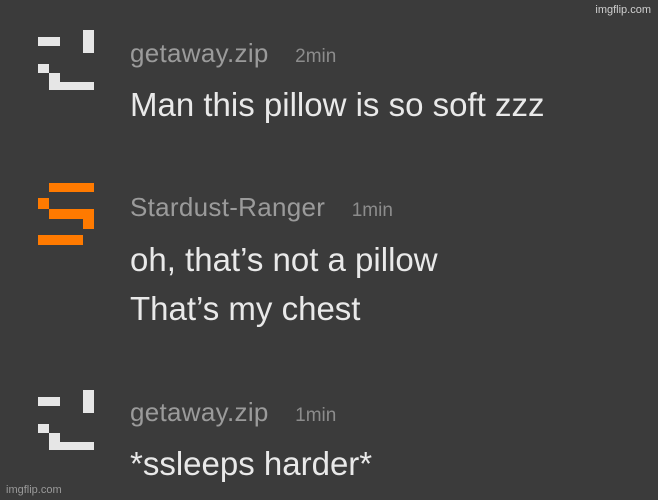 This screenshot has width=658, height=500. What do you see at coordinates (623, 10) in the screenshot?
I see `imgflip-watermark-top: imgflip.com` at bounding box center [623, 10].